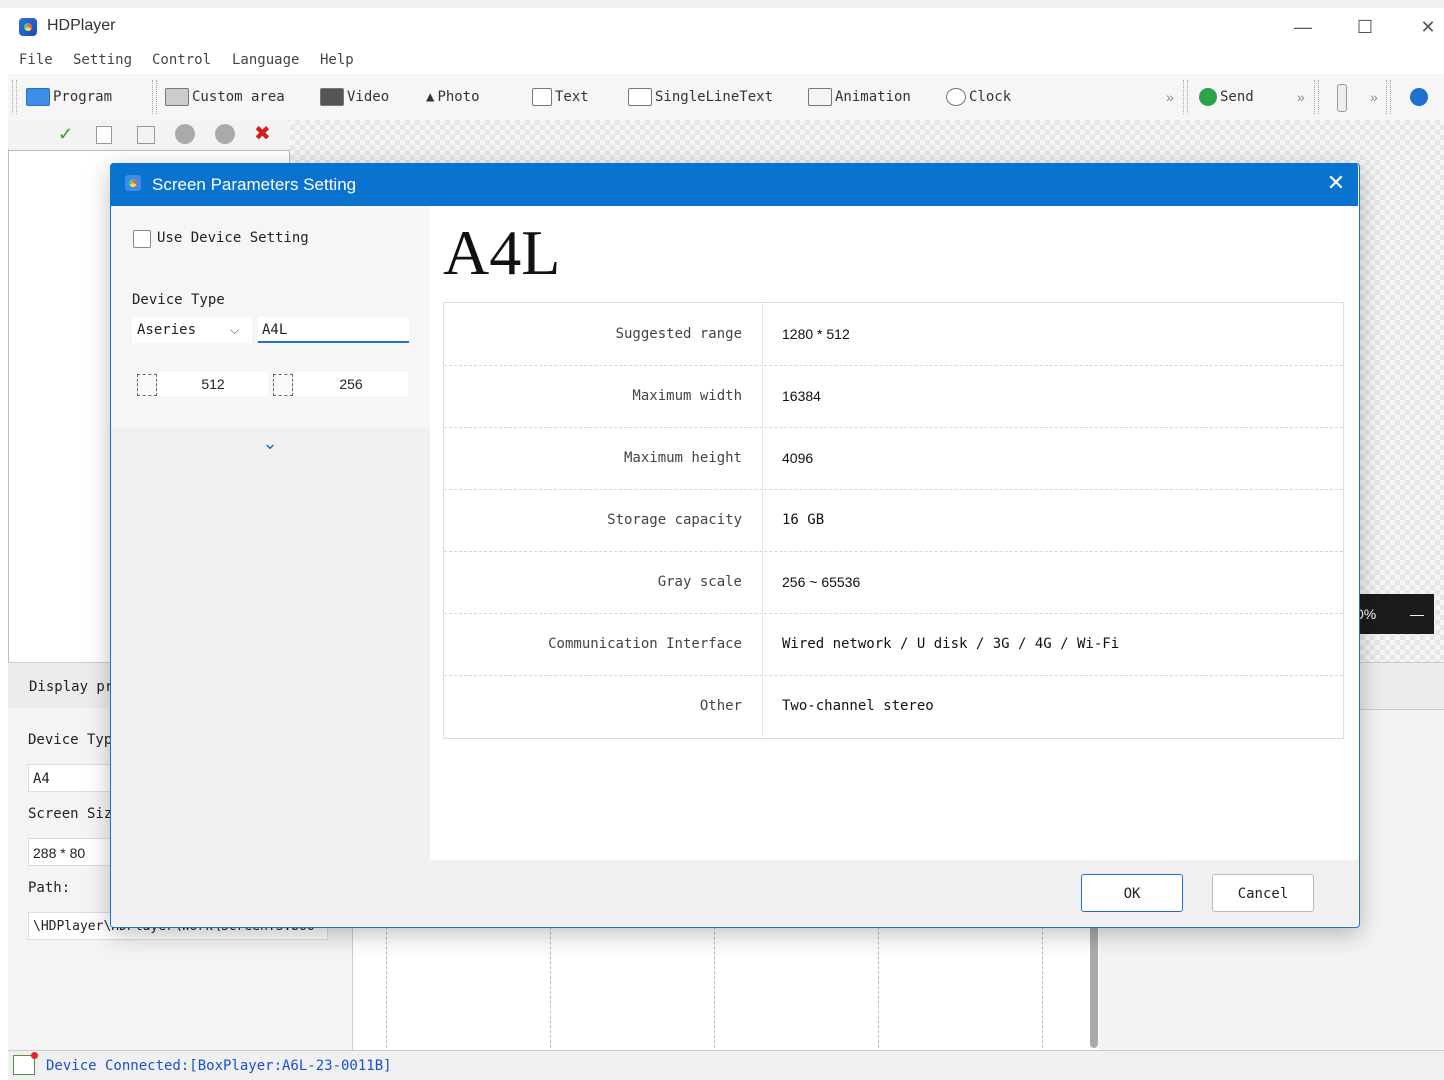  I want to click on timeline-gridline, so click(386, 985).